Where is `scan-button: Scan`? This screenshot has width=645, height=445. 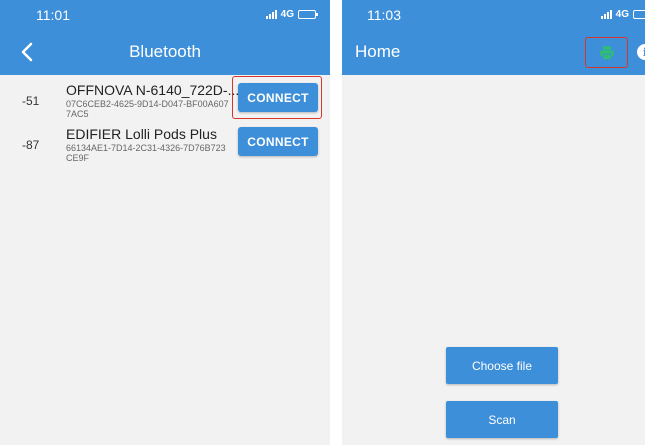
scan-button: Scan is located at coordinates (502, 419).